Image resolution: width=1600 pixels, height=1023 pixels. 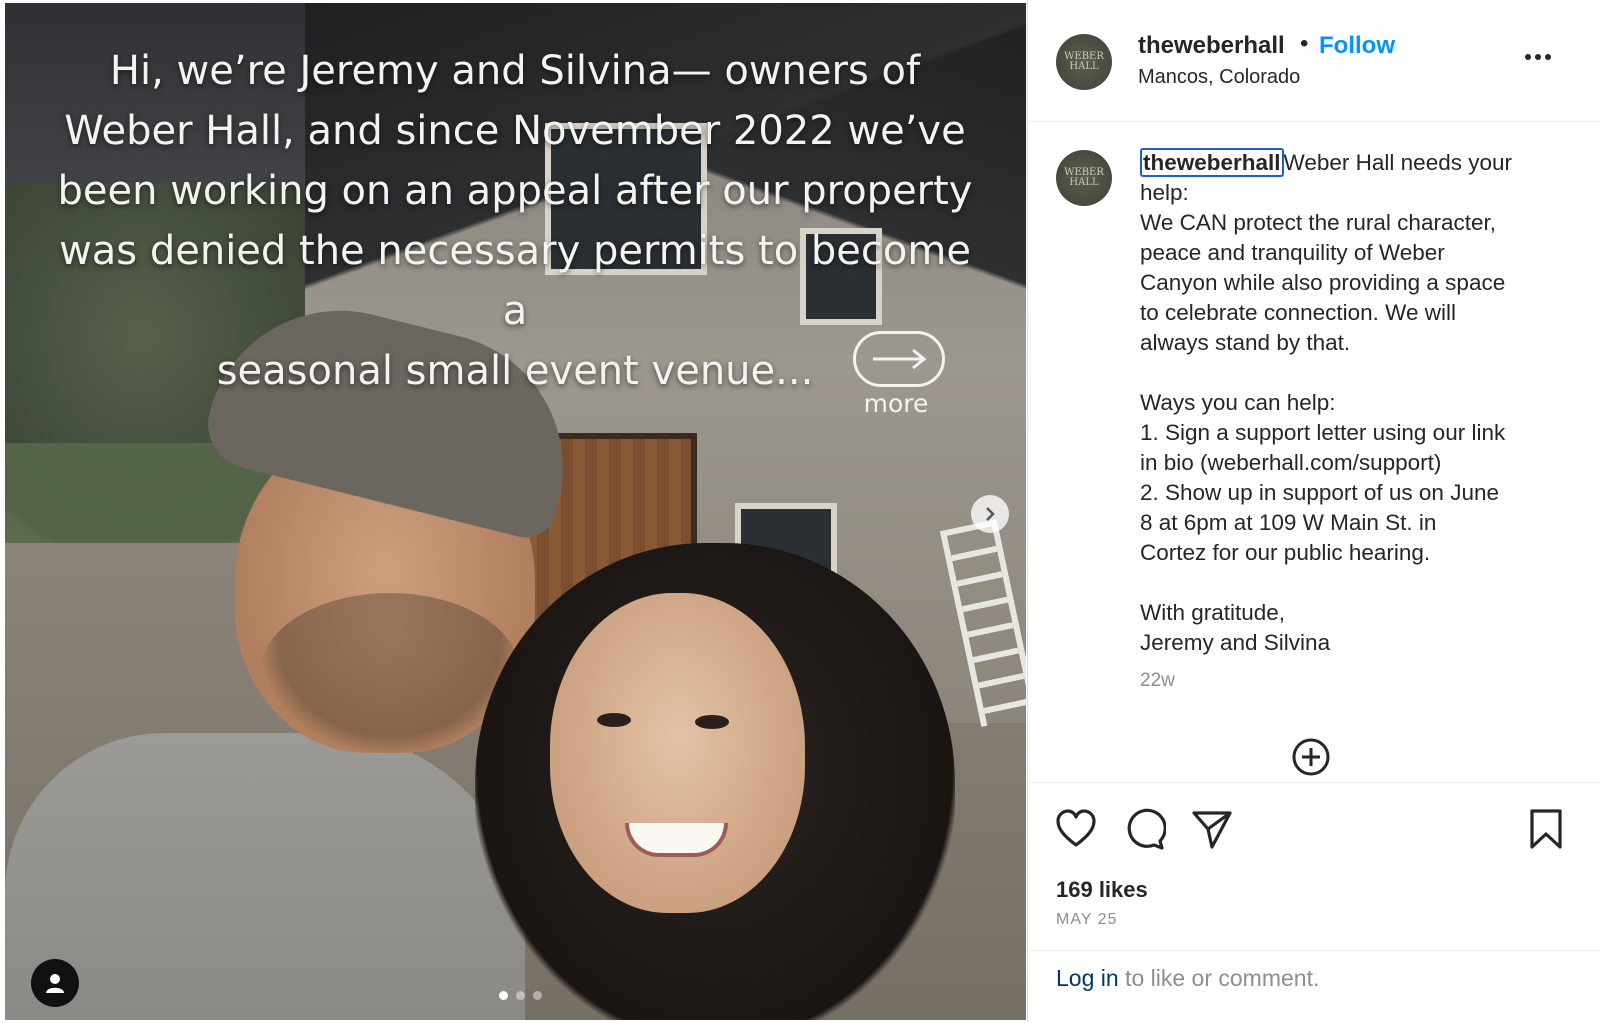 I want to click on post-date: MAY 25, so click(x=1087, y=919).